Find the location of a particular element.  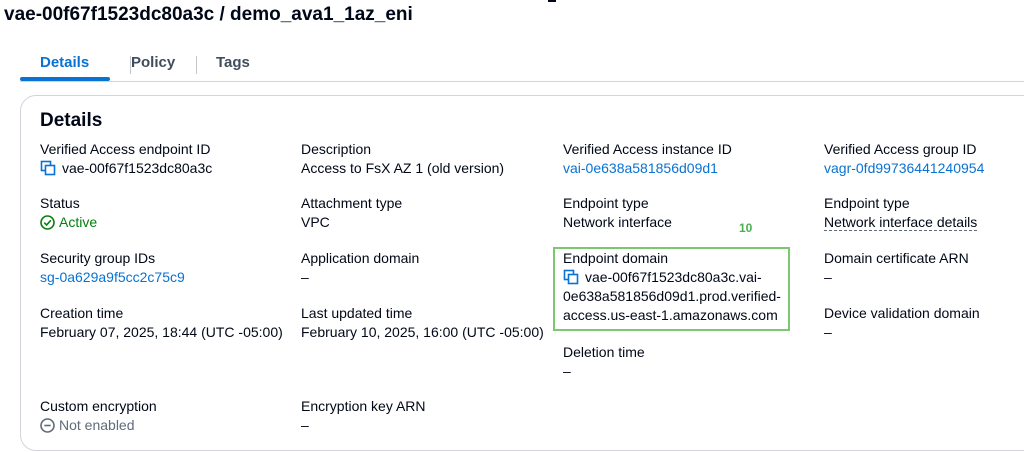

group-id-link: vagr-0fd99736441240954 is located at coordinates (904, 168).